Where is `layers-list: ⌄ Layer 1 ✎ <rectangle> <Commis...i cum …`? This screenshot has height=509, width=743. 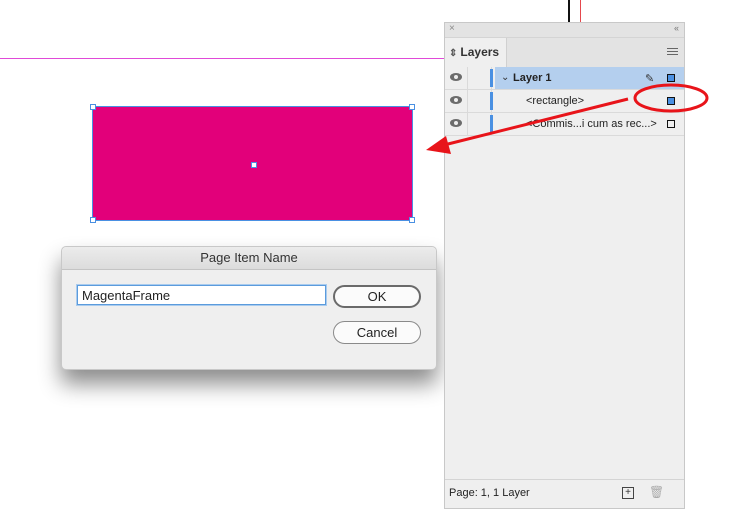
layers-list: ⌄ Layer 1 ✎ <rectangle> <Commis...i cum … is located at coordinates (564, 101).